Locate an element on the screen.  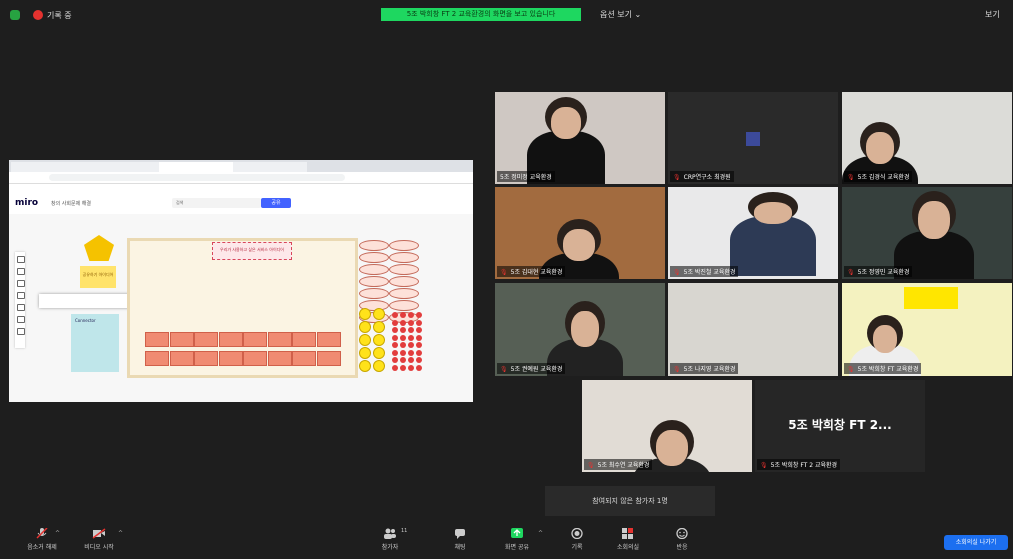
video-tile: 🎙 5조 권예원 교육환경 is located at coordinates (580, 329).